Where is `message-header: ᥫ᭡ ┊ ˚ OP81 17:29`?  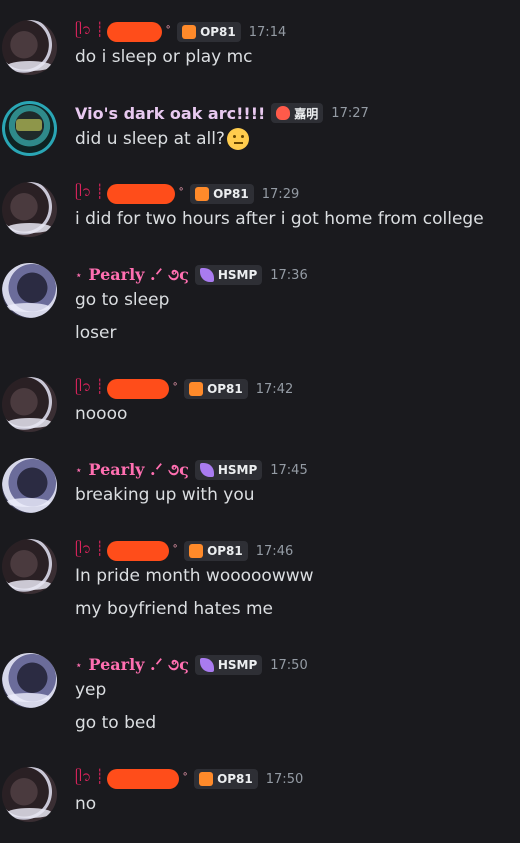 message-header: ᥫ᭡ ┊ ˚ OP81 17:29 is located at coordinates (187, 194).